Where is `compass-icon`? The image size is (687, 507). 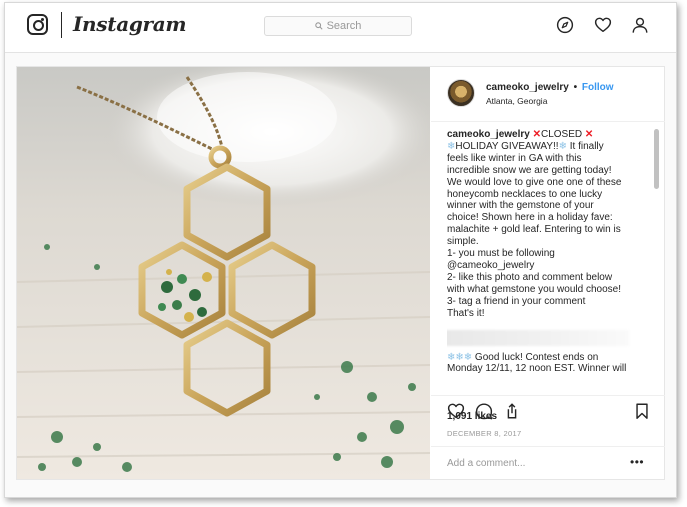 compass-icon is located at coordinates (565, 25).